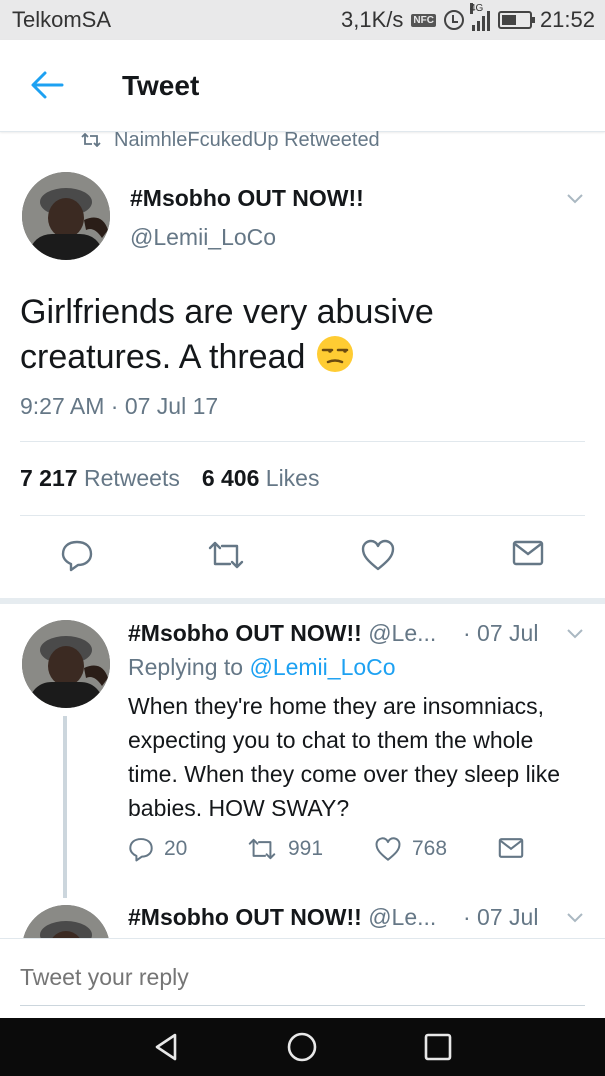 The image size is (605, 1076). What do you see at coordinates (166, 1047) in the screenshot?
I see `back-nav-icon` at bounding box center [166, 1047].